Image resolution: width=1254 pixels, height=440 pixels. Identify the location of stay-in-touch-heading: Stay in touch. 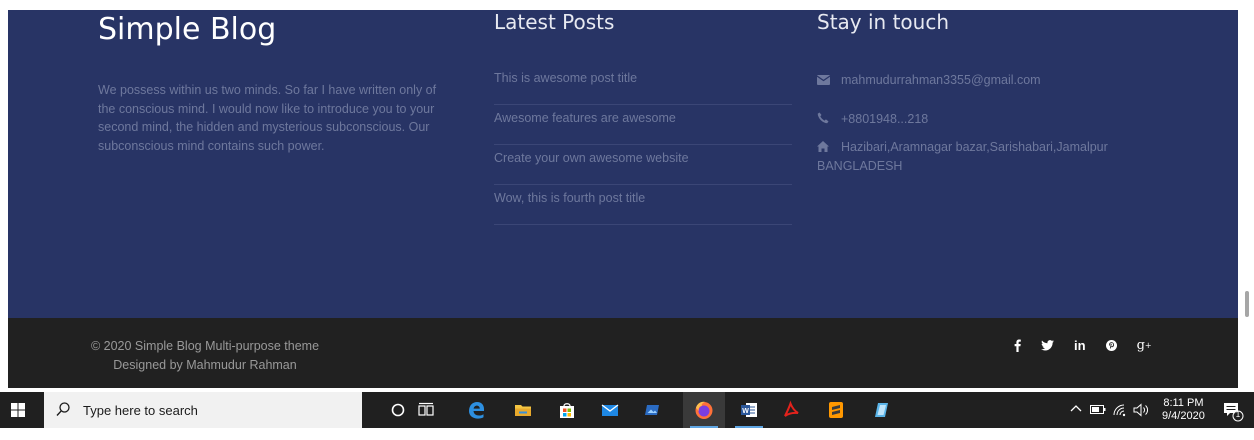
(883, 22).